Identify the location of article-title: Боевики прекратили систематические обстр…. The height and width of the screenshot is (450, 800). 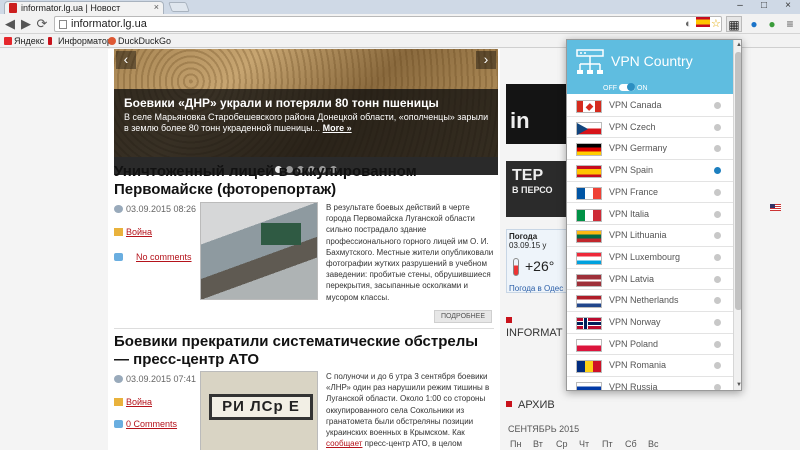
(304, 351).